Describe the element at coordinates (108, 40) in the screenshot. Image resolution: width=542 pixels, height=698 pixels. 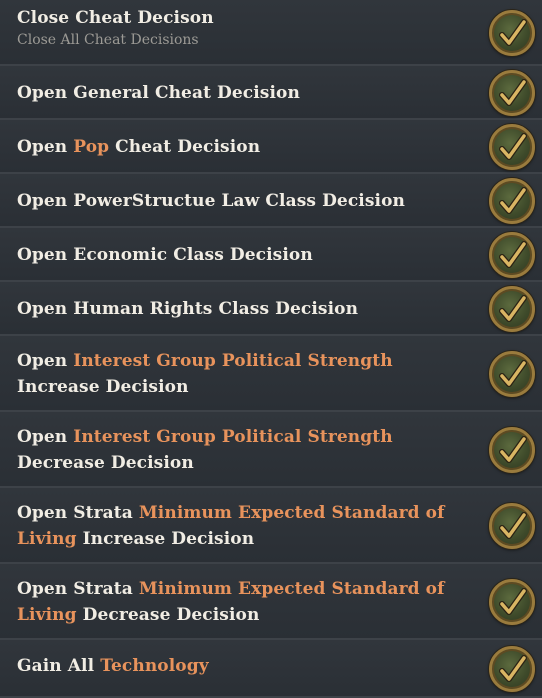
I see `decision-subtitle: Close All Cheat Decisions` at that location.